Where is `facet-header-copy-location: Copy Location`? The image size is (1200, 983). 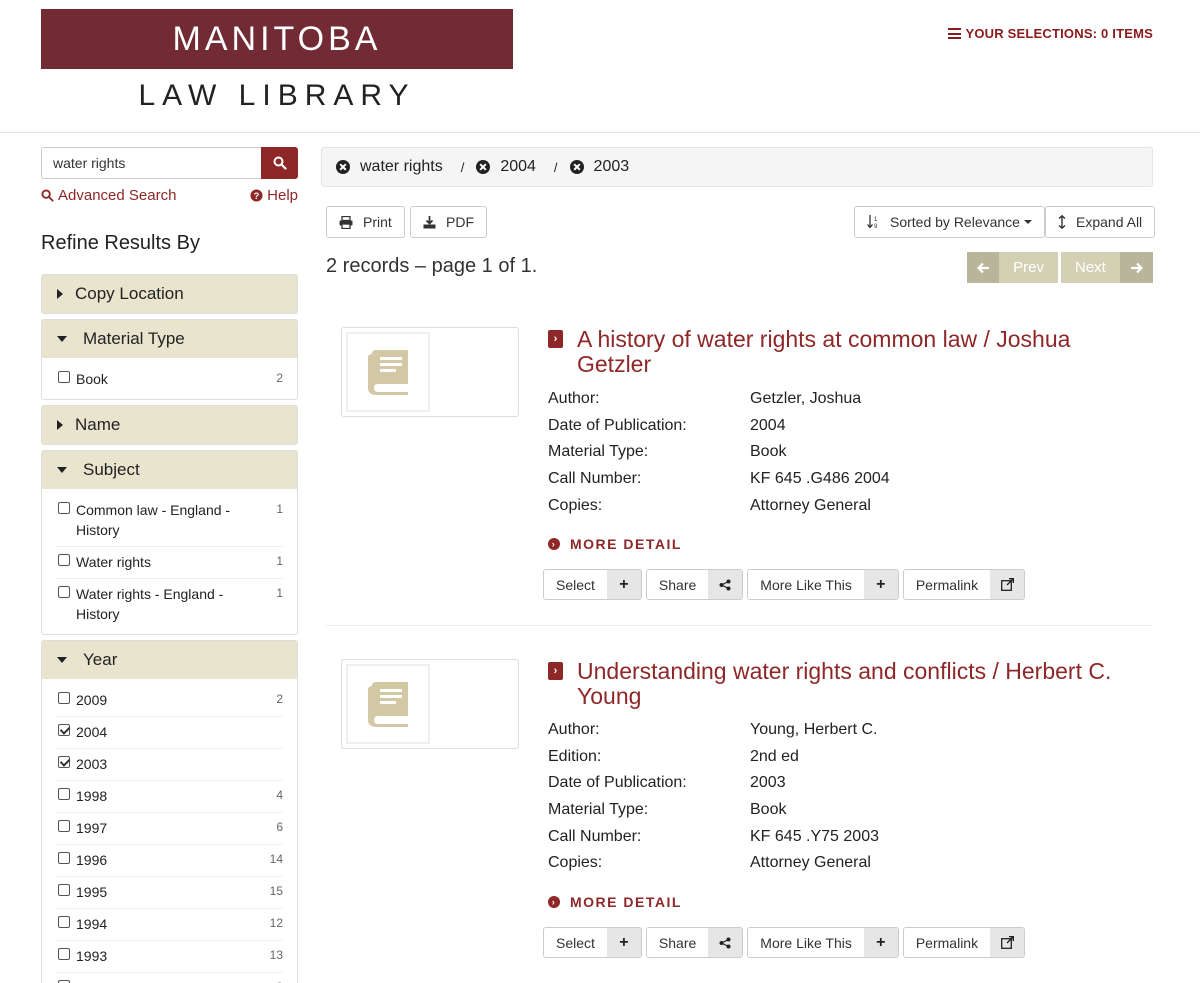
facet-header-copy-location: Copy Location is located at coordinates (169, 294).